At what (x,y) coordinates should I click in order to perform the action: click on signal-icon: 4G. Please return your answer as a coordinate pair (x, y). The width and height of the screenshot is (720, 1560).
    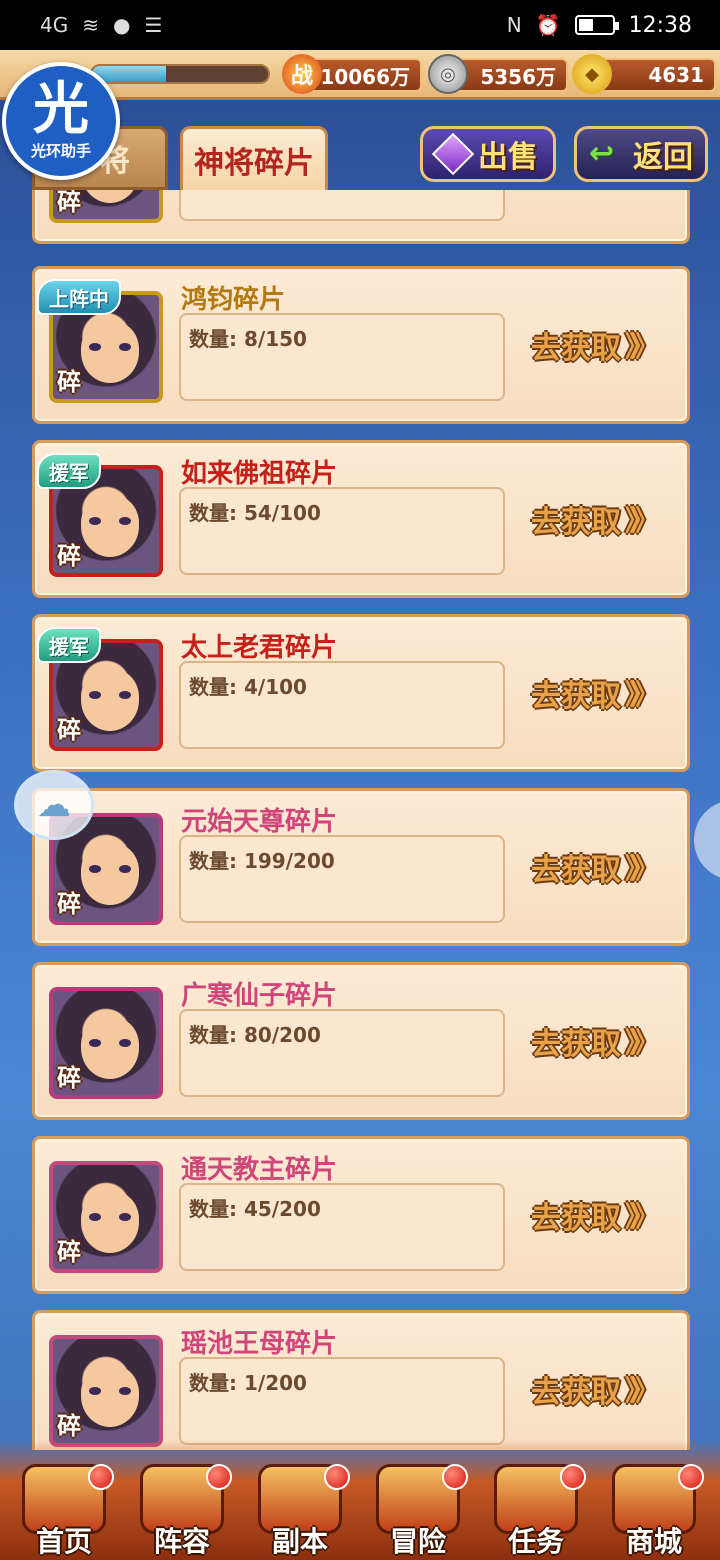
    Looking at the image, I should click on (54, 25).